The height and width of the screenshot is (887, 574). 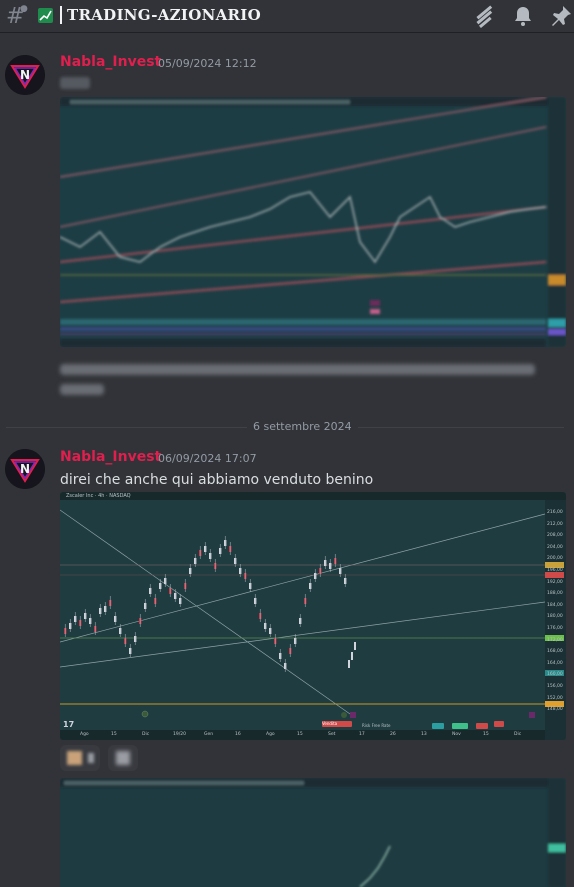 What do you see at coordinates (523, 16) in the screenshot?
I see `notification-bell-icon` at bounding box center [523, 16].